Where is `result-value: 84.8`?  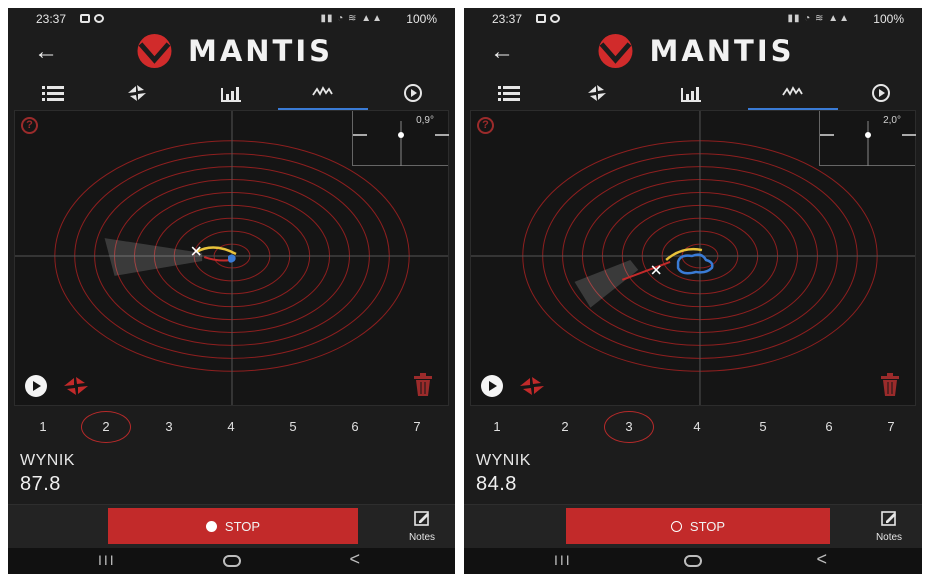 result-value: 84.8 is located at coordinates (496, 484).